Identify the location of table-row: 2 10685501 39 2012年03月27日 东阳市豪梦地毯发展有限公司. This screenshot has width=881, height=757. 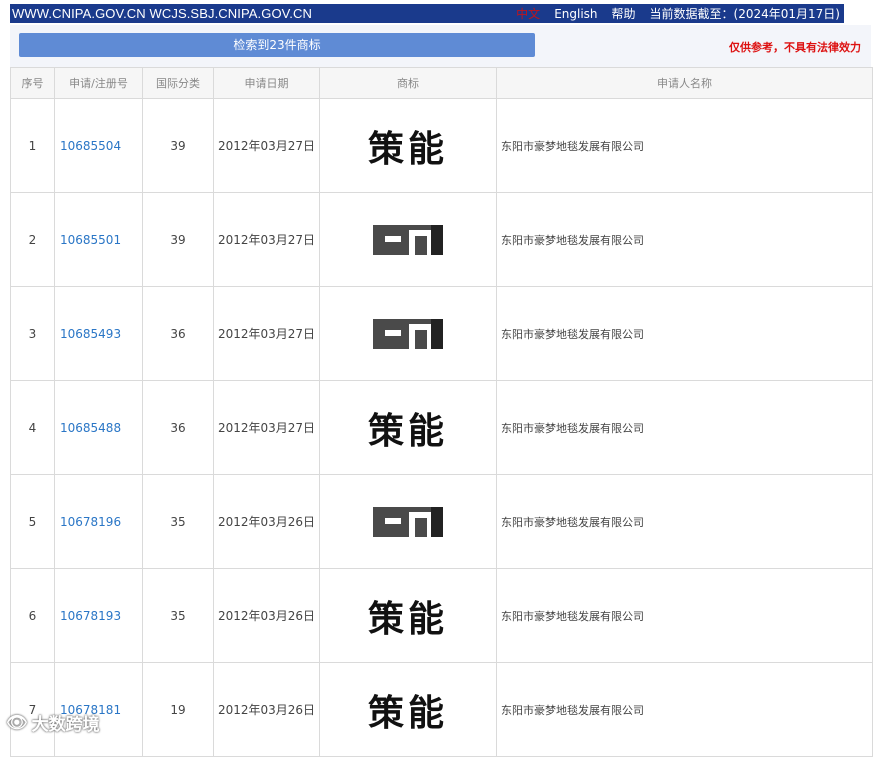
(441, 239).